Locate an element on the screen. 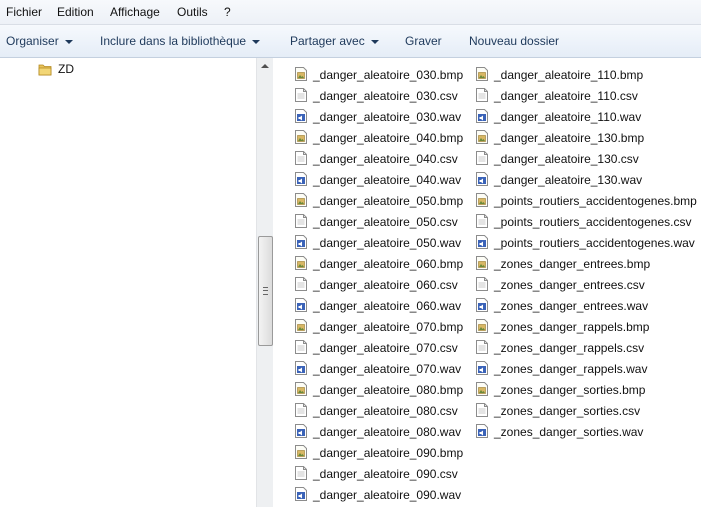  scroll-thumb is located at coordinates (265, 291).